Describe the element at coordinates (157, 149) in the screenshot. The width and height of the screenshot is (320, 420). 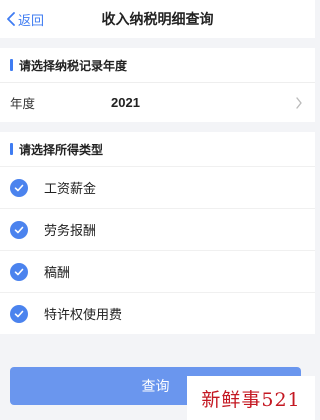
I see `type-section-heading: 请选择所得类型` at that location.